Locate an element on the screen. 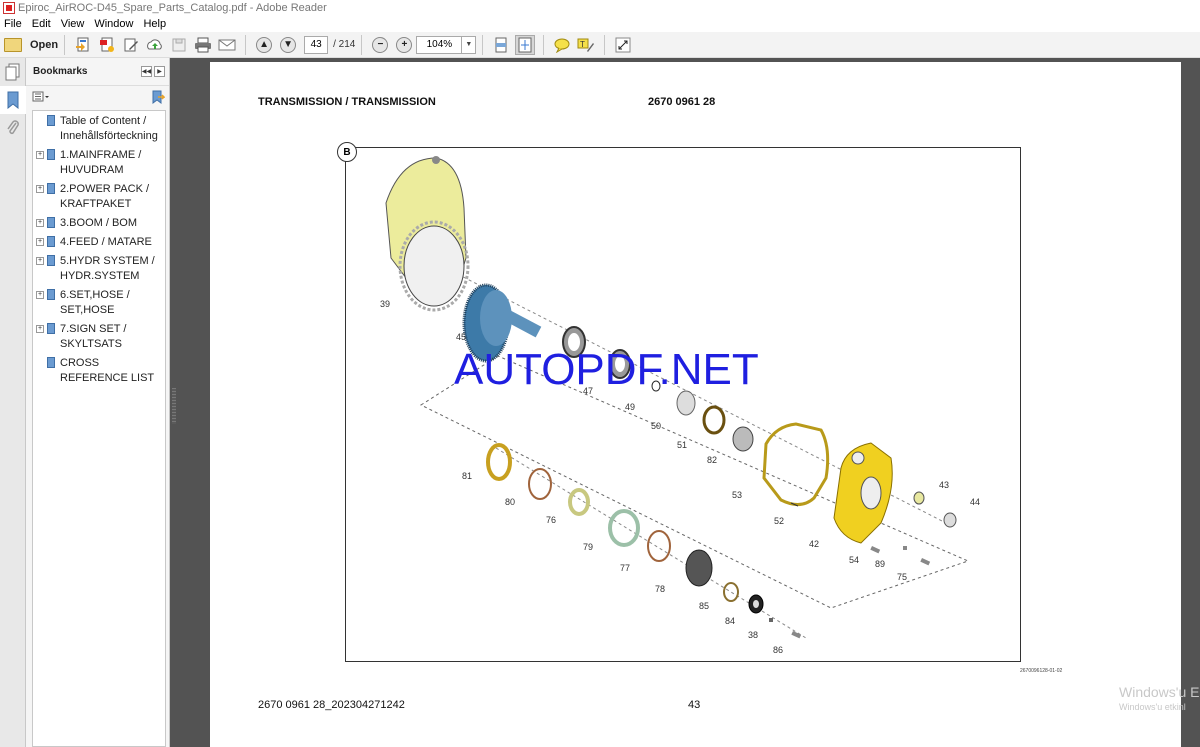 This screenshot has height=747, width=1200. part-label: 78 is located at coordinates (660, 589).